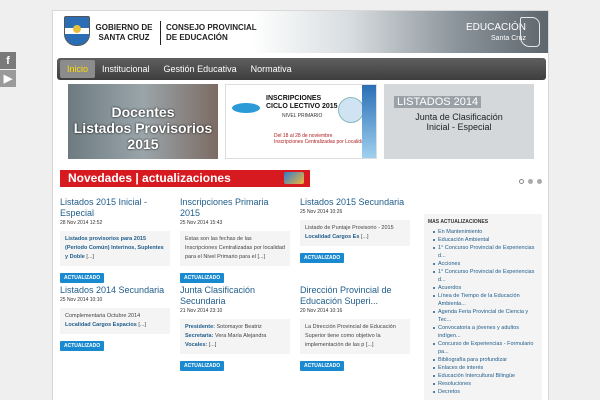 Image resolution: width=600 pixels, height=400 pixels. I want to click on article-date: 21 Nov 2014 23:10, so click(201, 311).